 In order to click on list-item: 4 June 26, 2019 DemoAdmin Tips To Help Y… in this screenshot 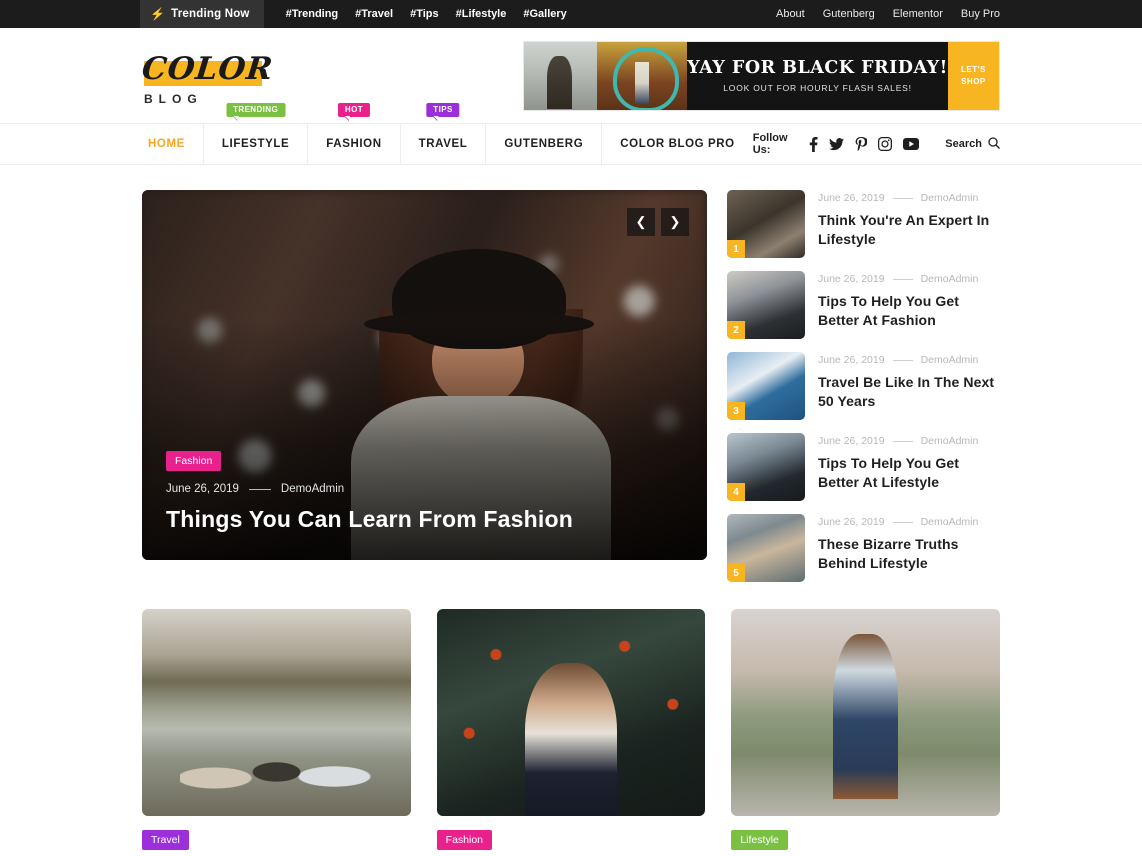, I will do `click(863, 467)`.